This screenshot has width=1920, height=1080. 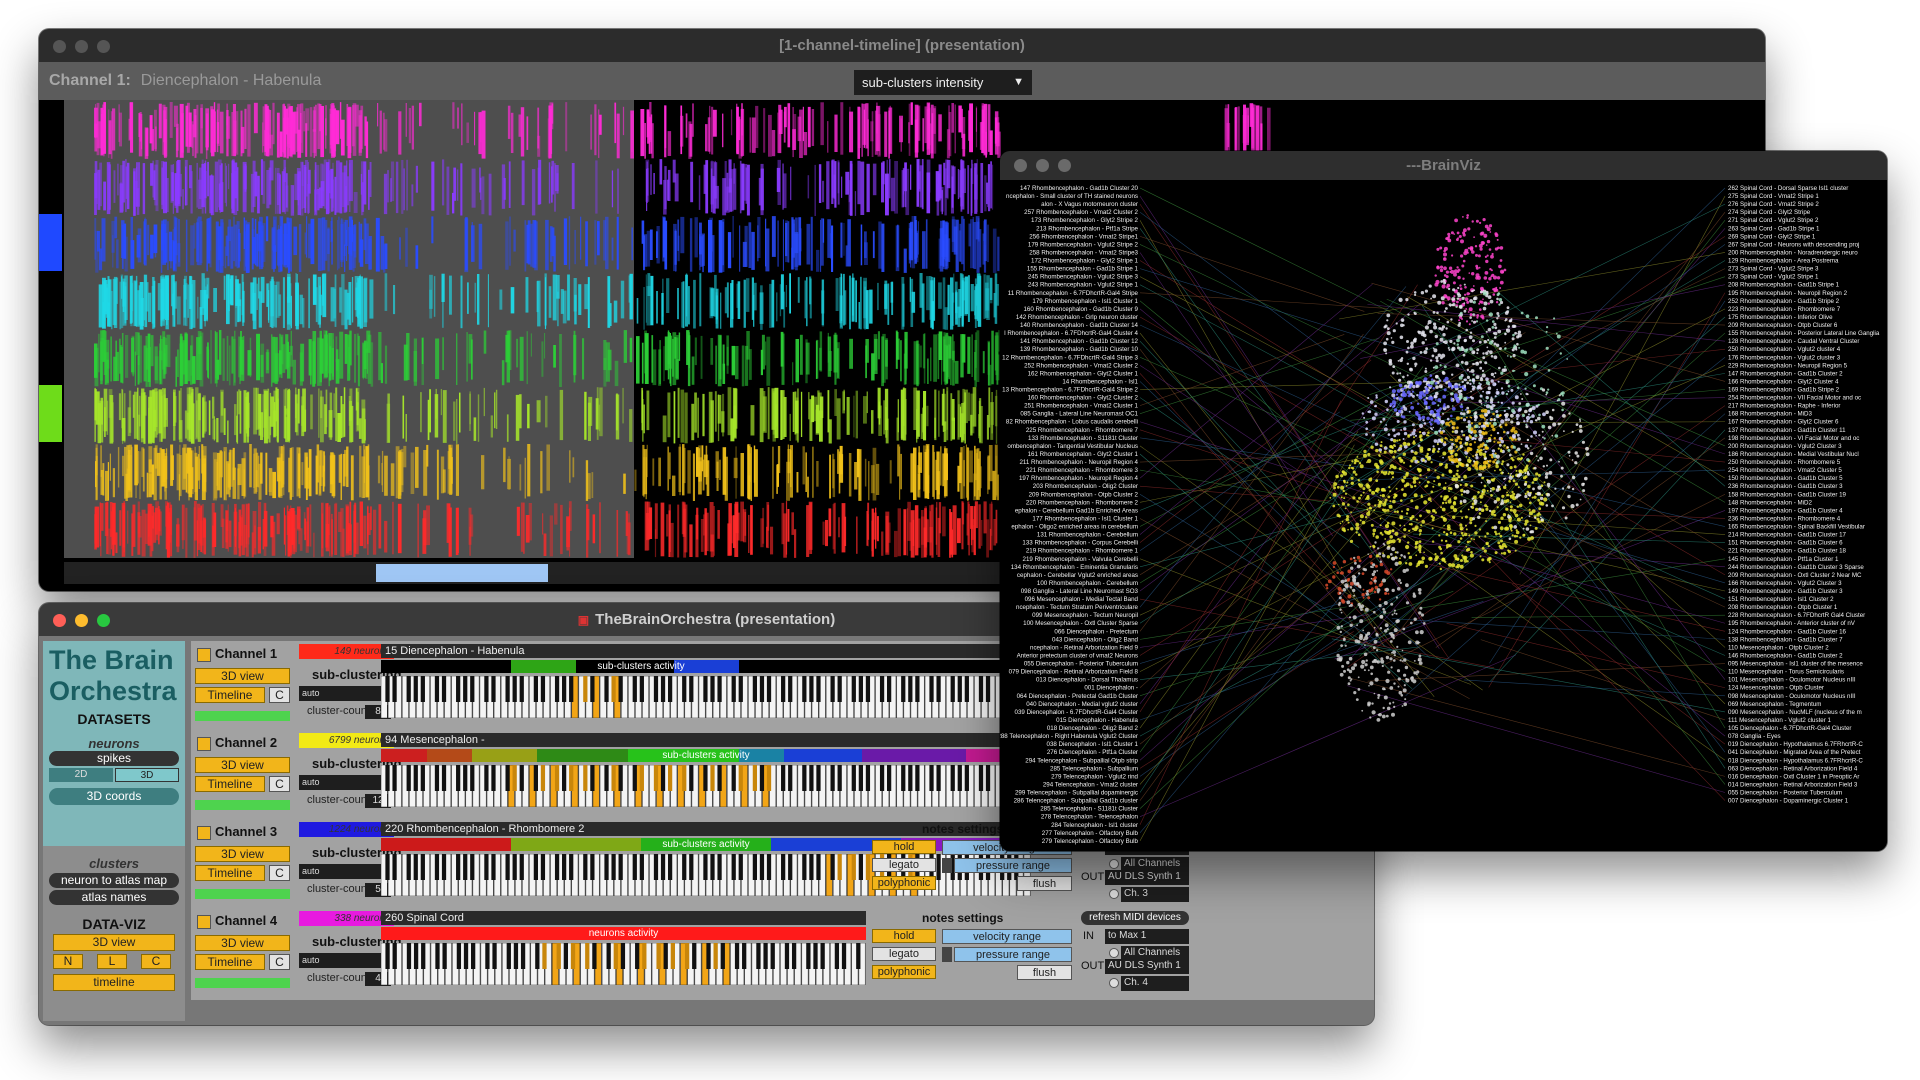 What do you see at coordinates (706, 740) in the screenshot?
I see `region-selector: 94 Mesencephalon -` at bounding box center [706, 740].